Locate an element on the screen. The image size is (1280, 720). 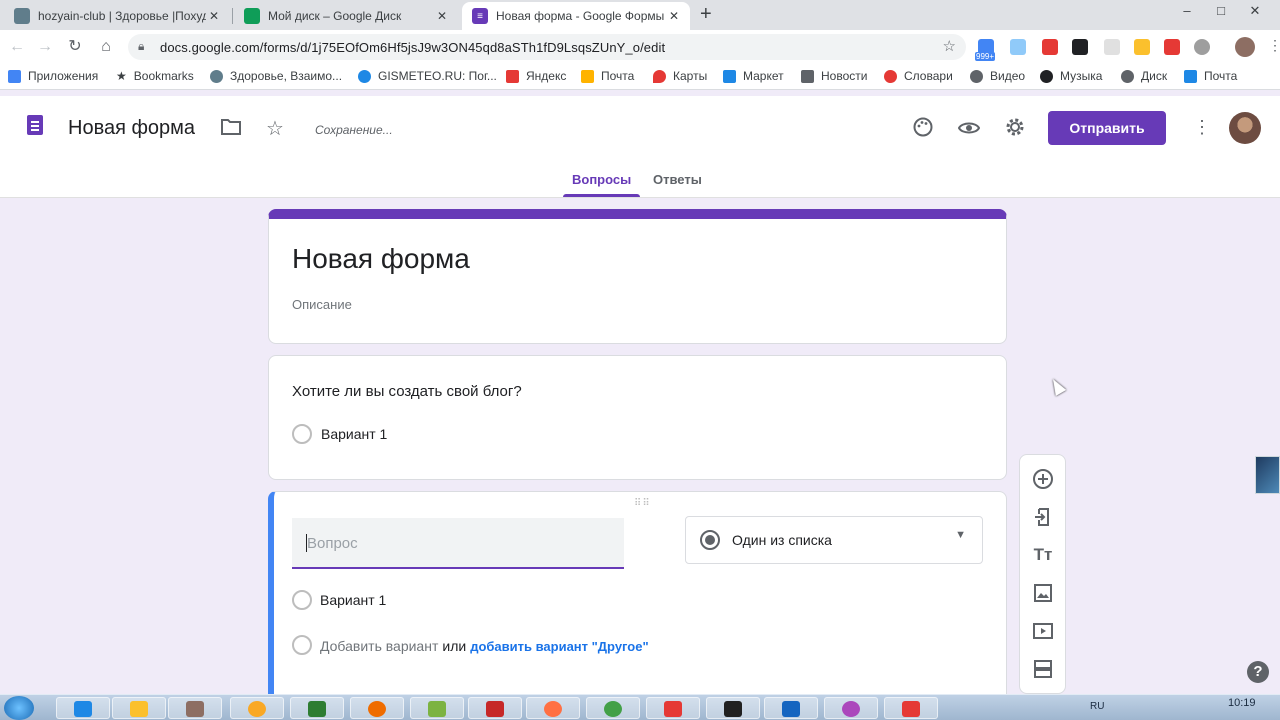
browser-tab-forms: ≡ Новая форма - Google Формы ✕ is located at coordinates (576, 16).